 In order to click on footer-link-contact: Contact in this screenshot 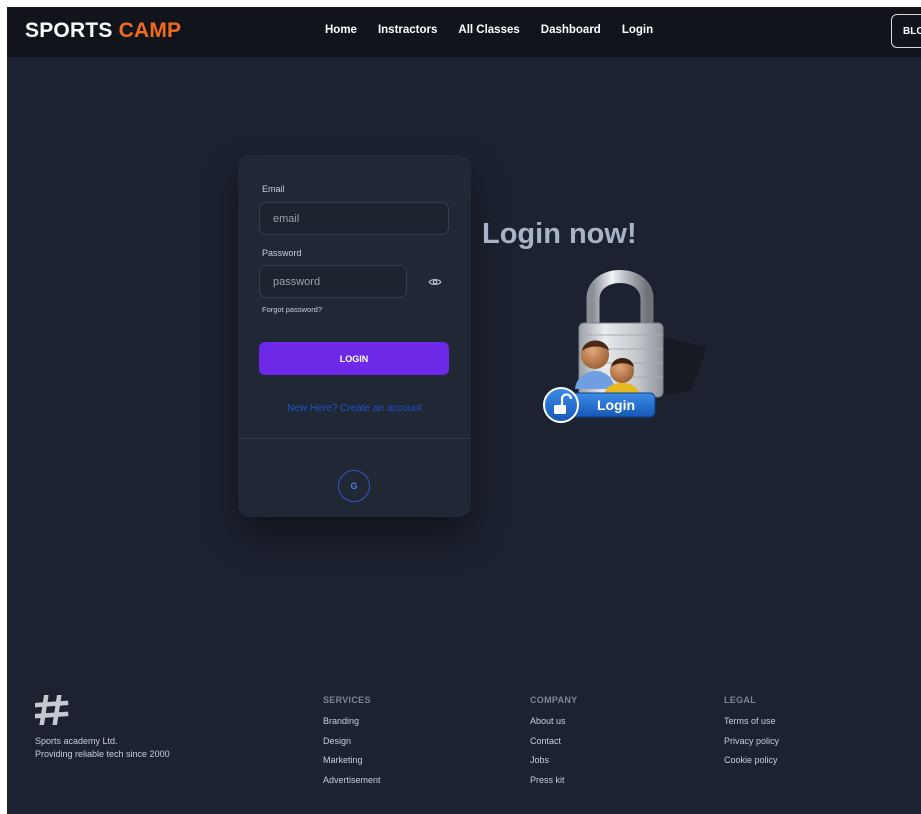, I will do `click(553, 741)`.